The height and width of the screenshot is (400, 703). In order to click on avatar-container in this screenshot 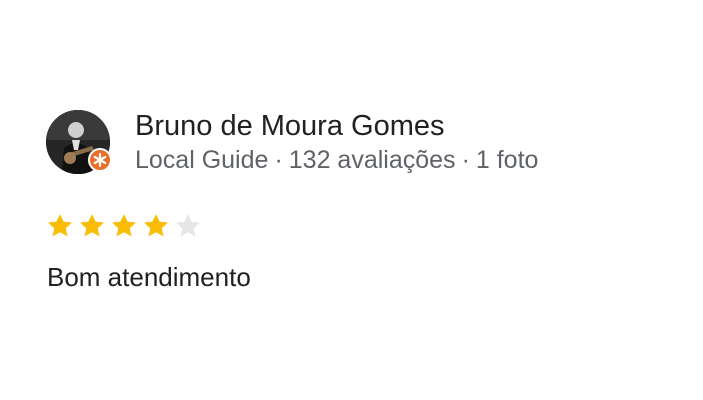, I will do `click(79, 142)`.